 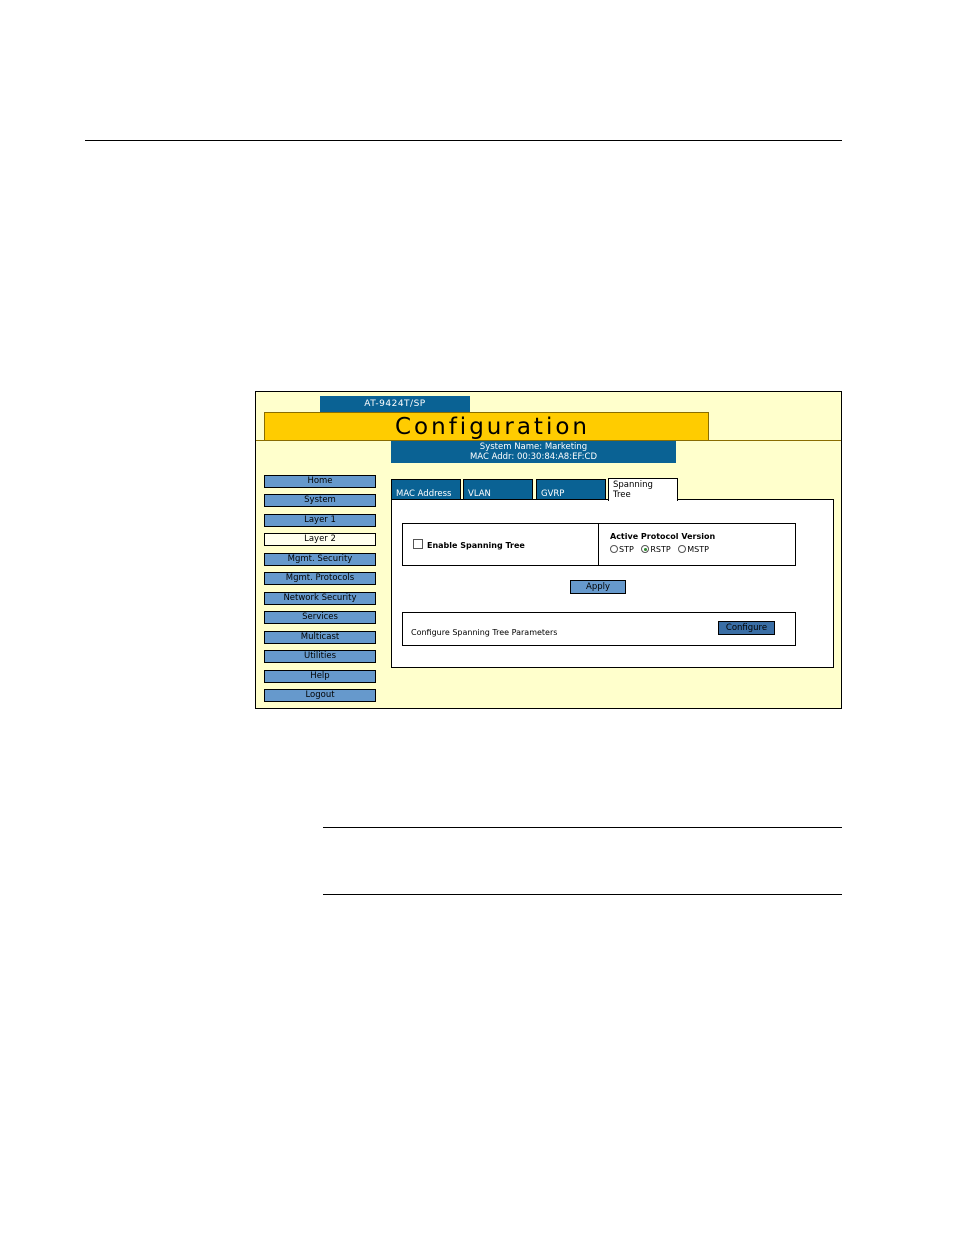 What do you see at coordinates (426, 489) in the screenshot?
I see `tab-mac-address: MAC Address` at bounding box center [426, 489].